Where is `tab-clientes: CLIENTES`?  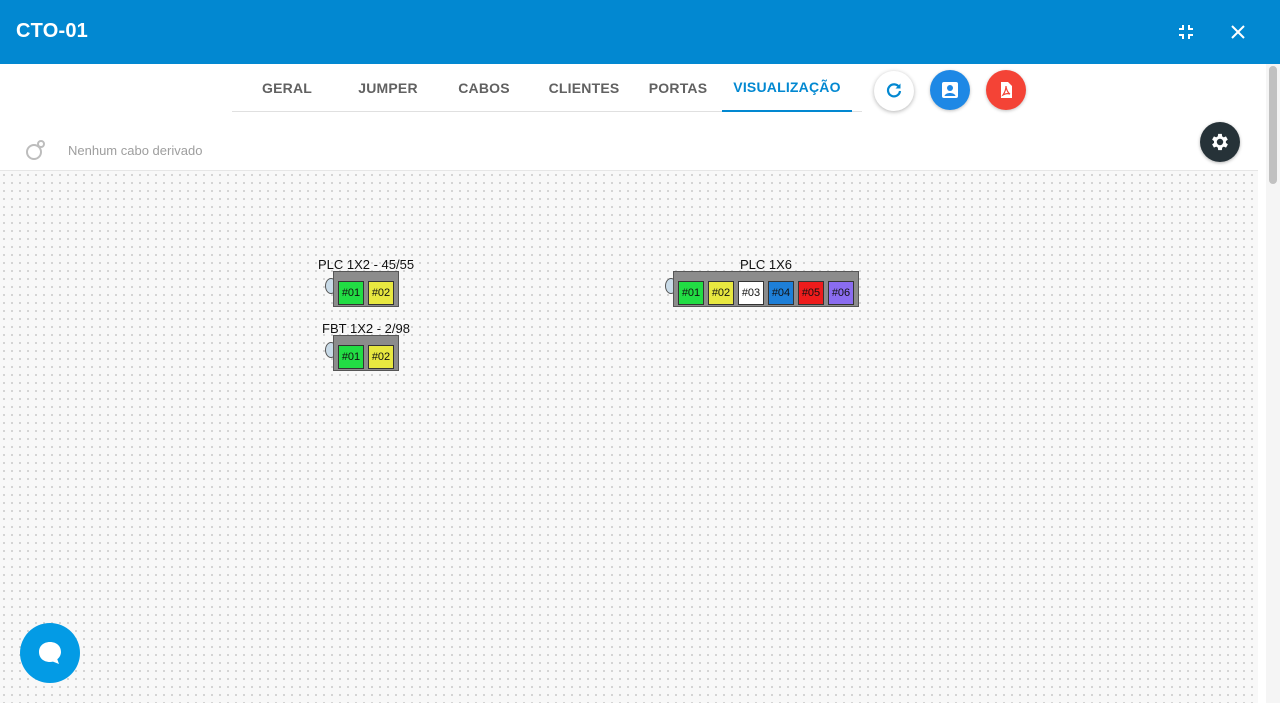 tab-clientes: CLIENTES is located at coordinates (584, 87).